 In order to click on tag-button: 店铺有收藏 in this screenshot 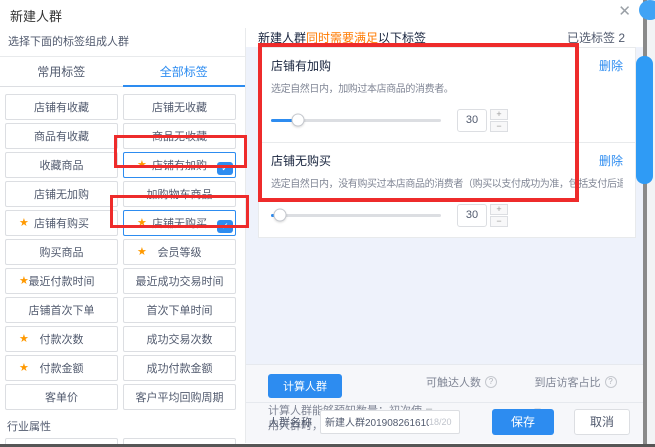, I will do `click(61, 107)`.